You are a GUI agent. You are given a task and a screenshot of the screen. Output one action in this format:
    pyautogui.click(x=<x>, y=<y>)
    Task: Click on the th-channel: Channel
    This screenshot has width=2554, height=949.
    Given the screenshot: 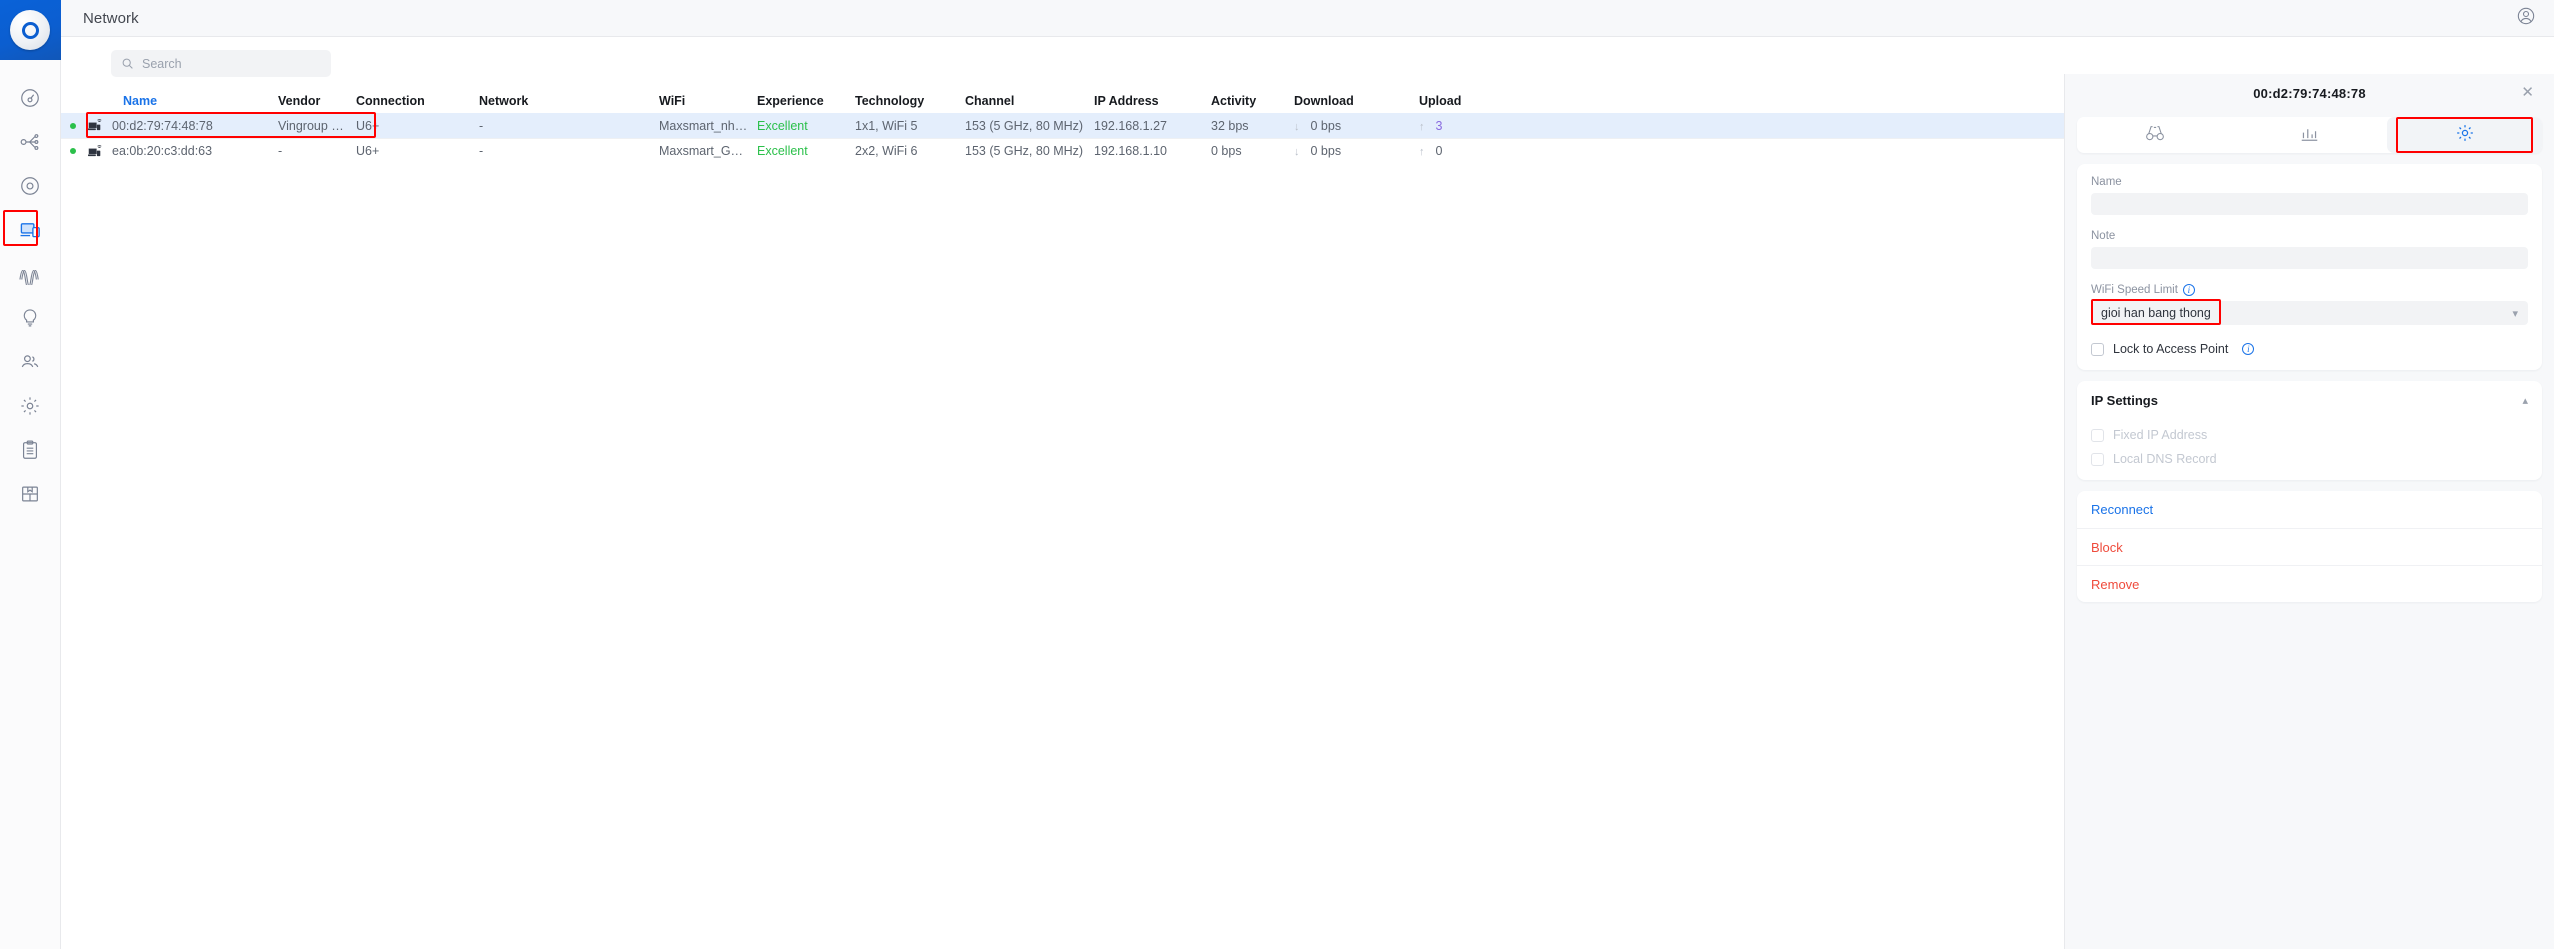 What is the action you would take?
    pyautogui.click(x=1029, y=101)
    